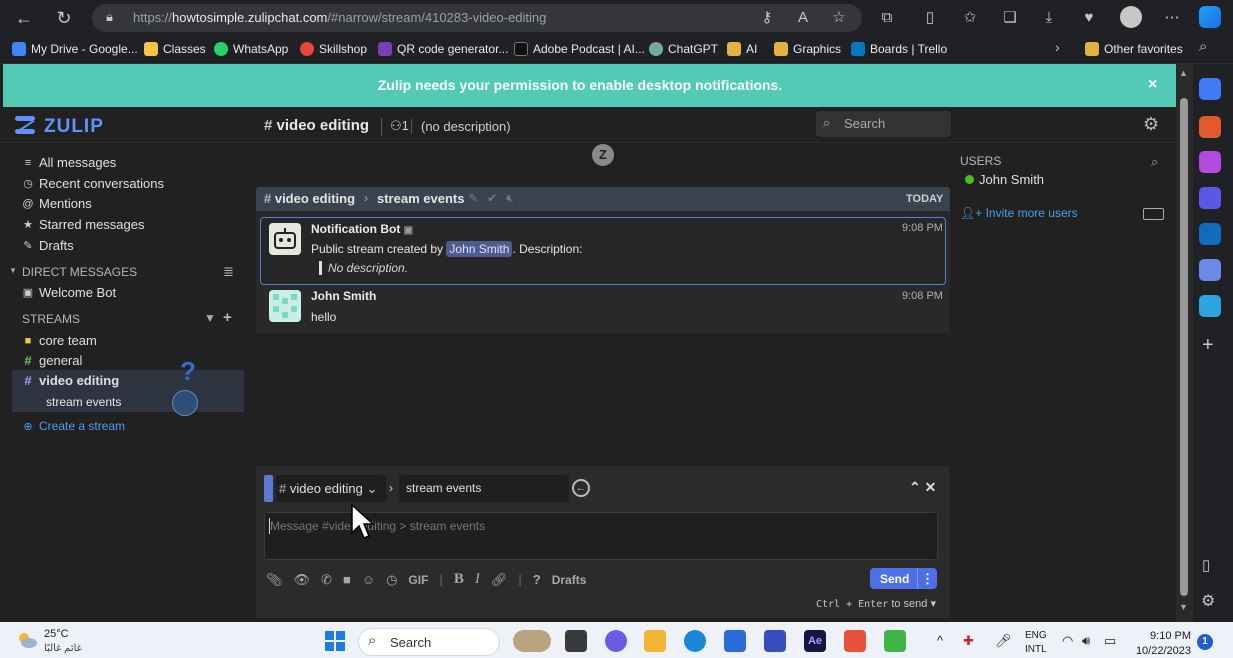  I want to click on subscriber-count: ⚇1, so click(395, 127).